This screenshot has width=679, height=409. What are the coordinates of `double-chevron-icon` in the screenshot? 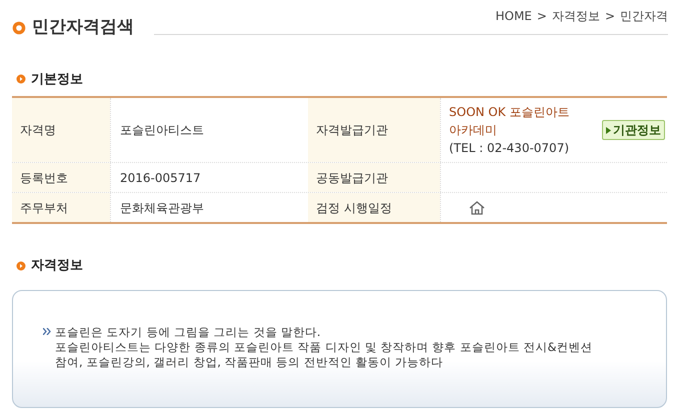 It's located at (47, 331).